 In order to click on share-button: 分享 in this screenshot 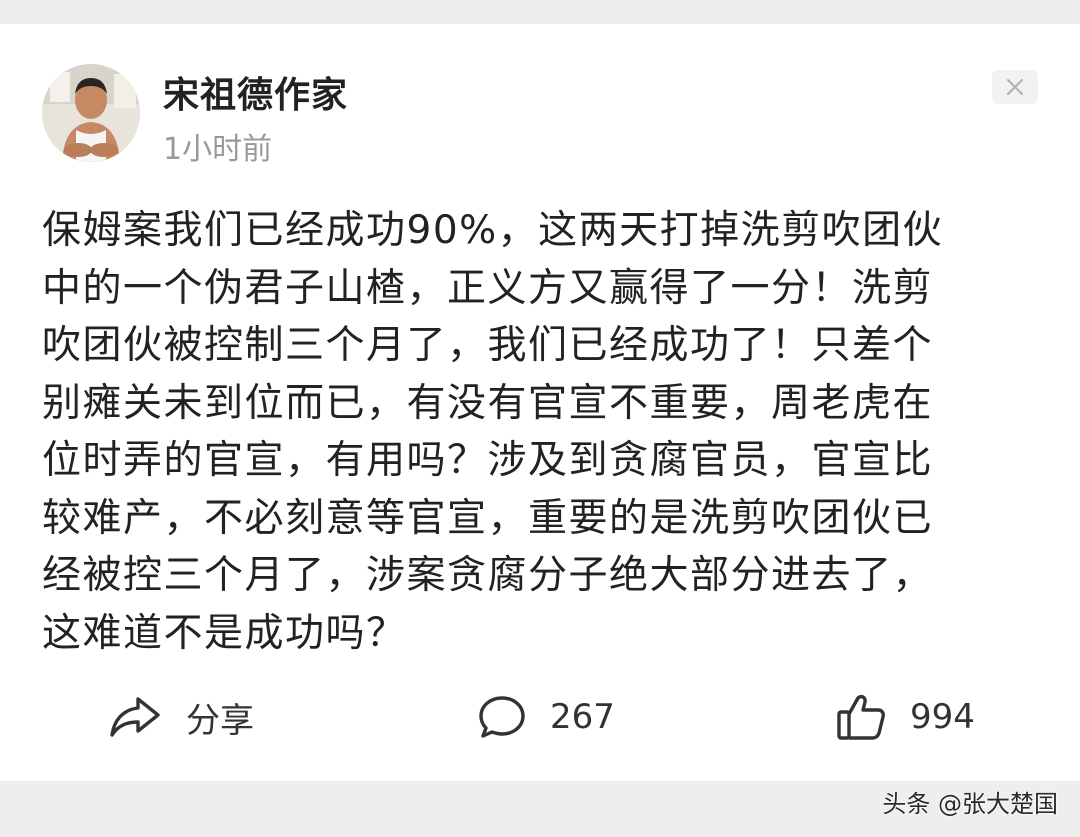, I will do `click(181, 717)`.